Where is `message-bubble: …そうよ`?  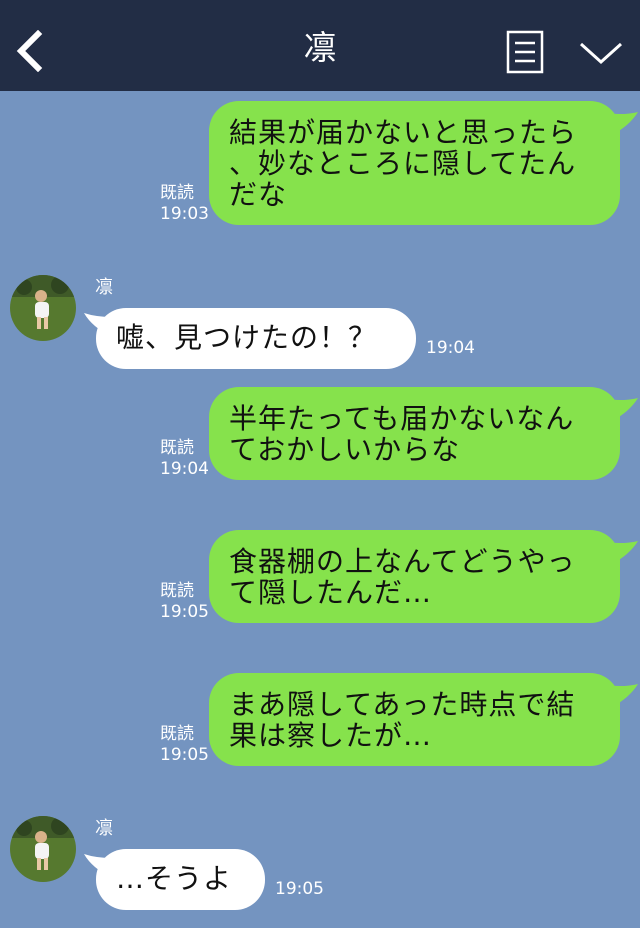 message-bubble: …そうよ is located at coordinates (180, 879).